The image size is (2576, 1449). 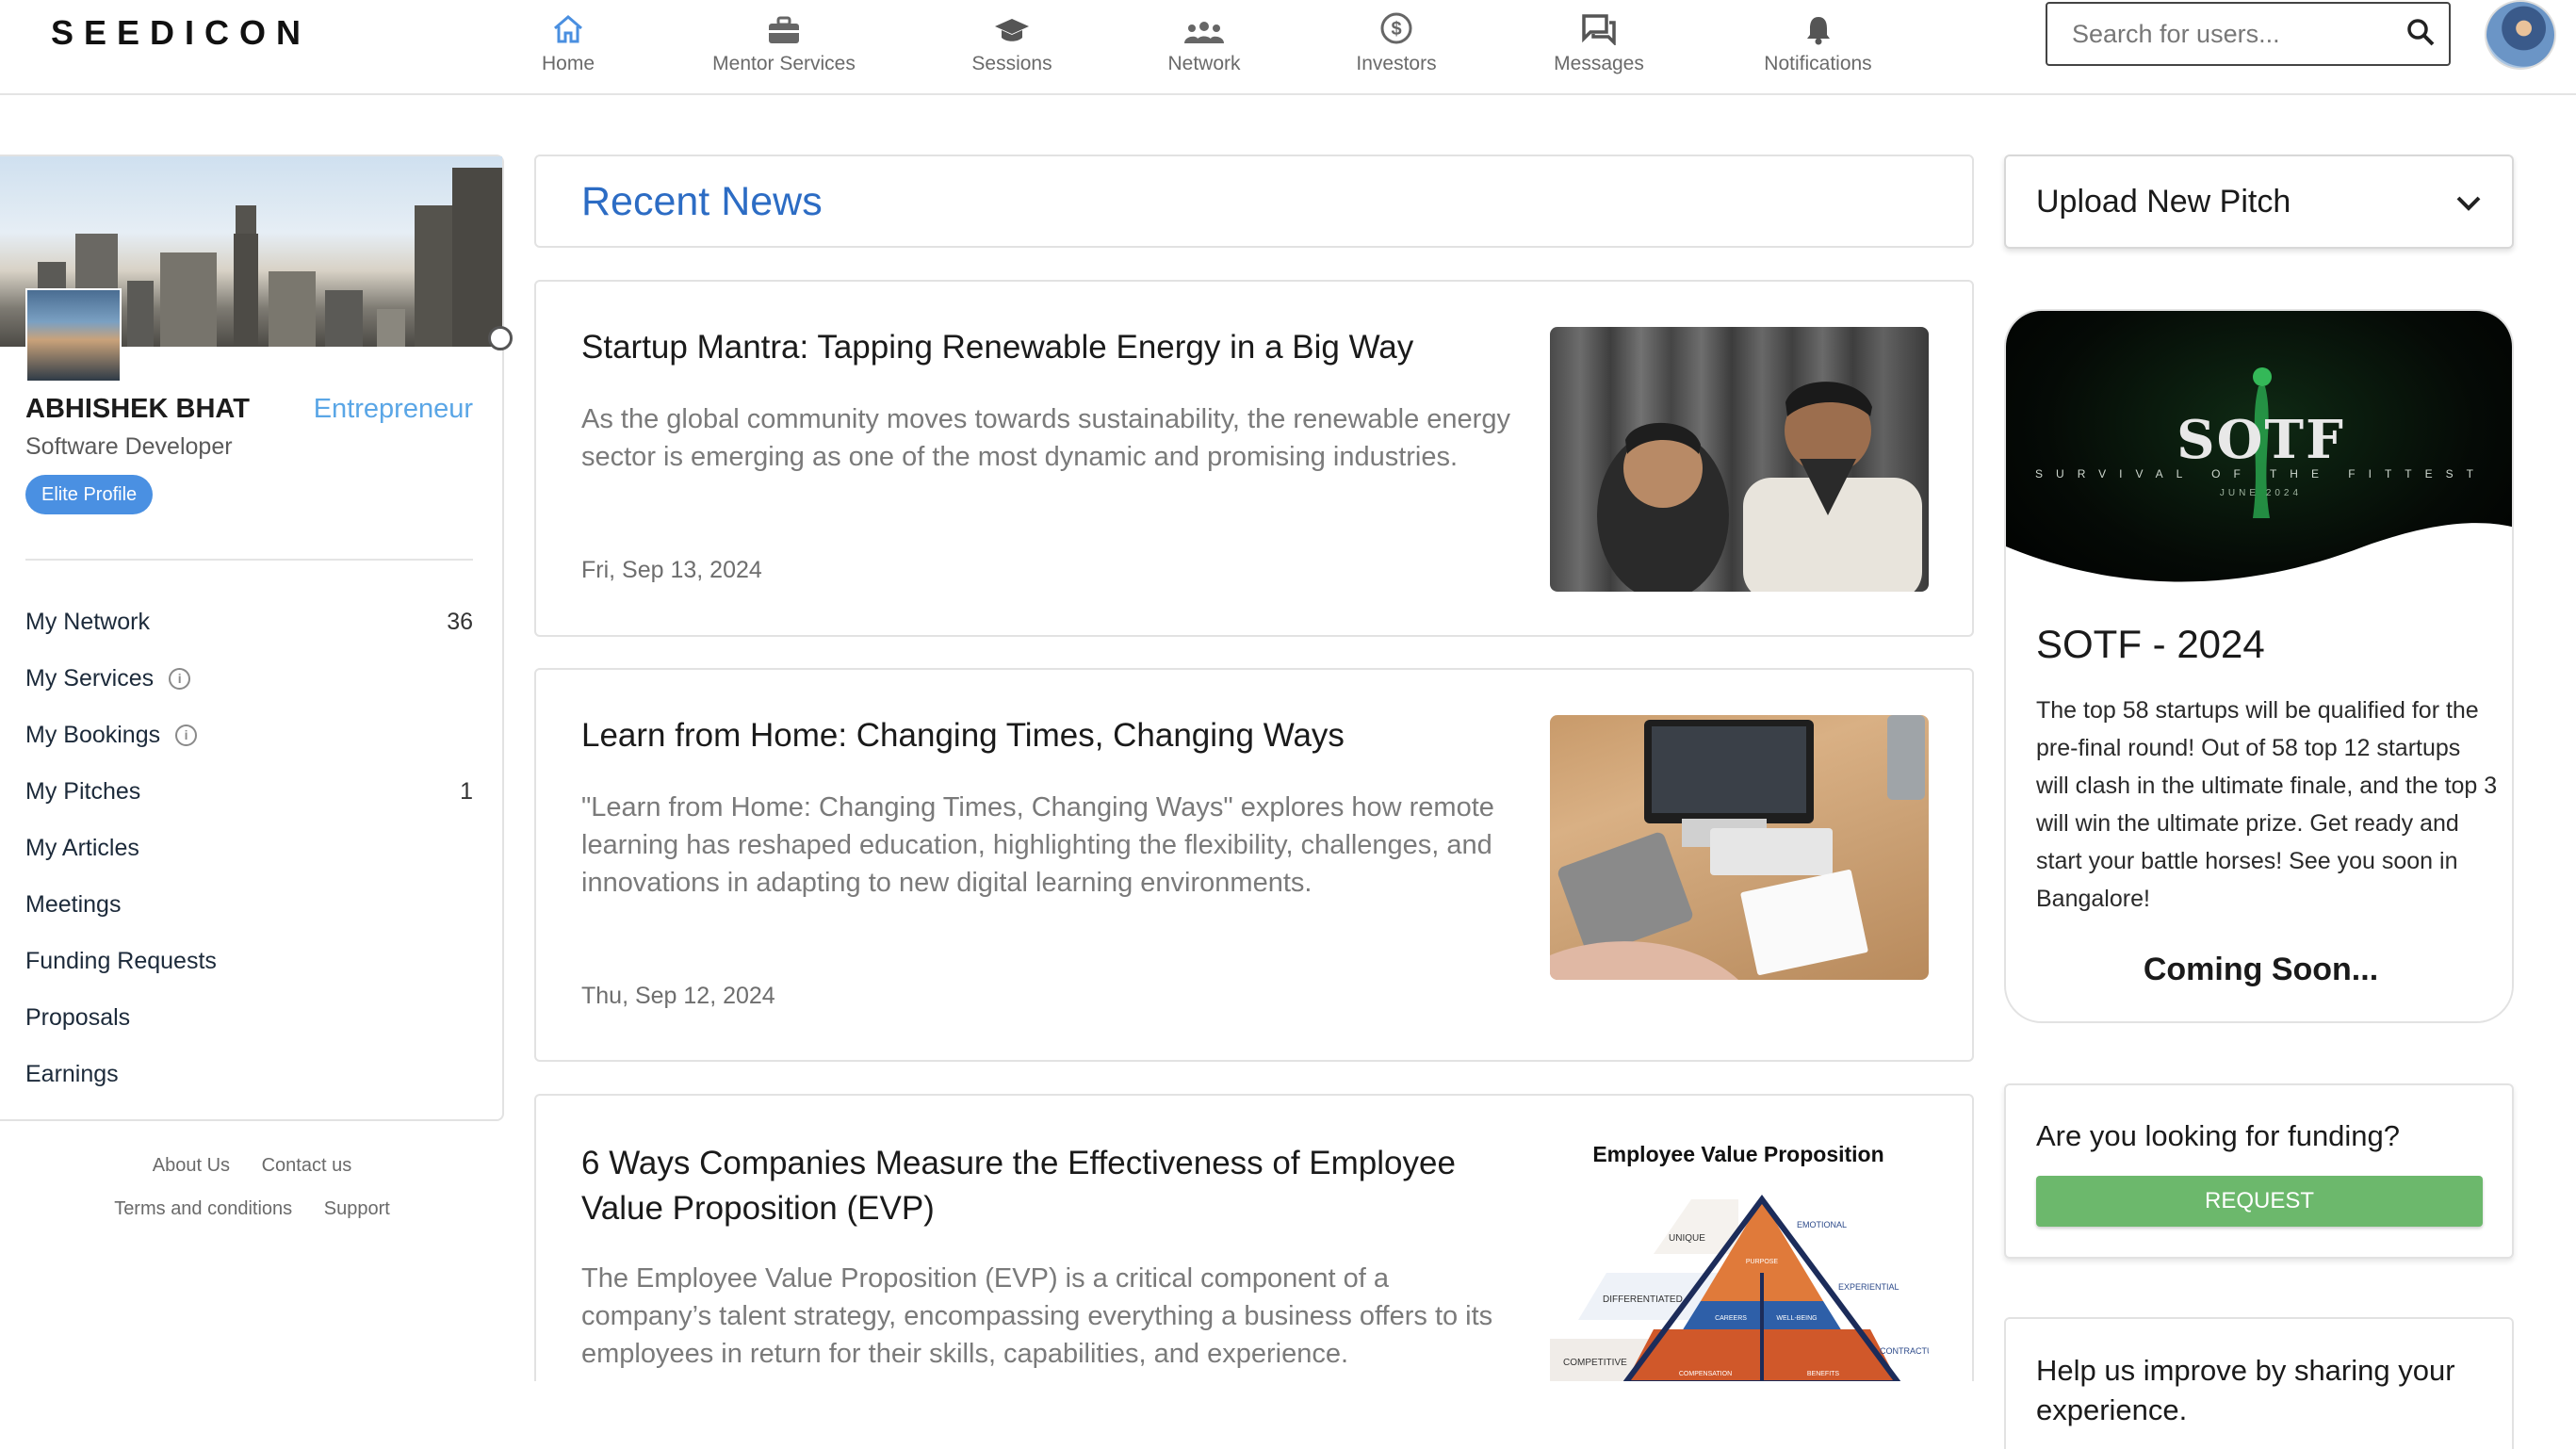 I want to click on footer-links-row-2: Terms and conditions Support, so click(x=252, y=1209).